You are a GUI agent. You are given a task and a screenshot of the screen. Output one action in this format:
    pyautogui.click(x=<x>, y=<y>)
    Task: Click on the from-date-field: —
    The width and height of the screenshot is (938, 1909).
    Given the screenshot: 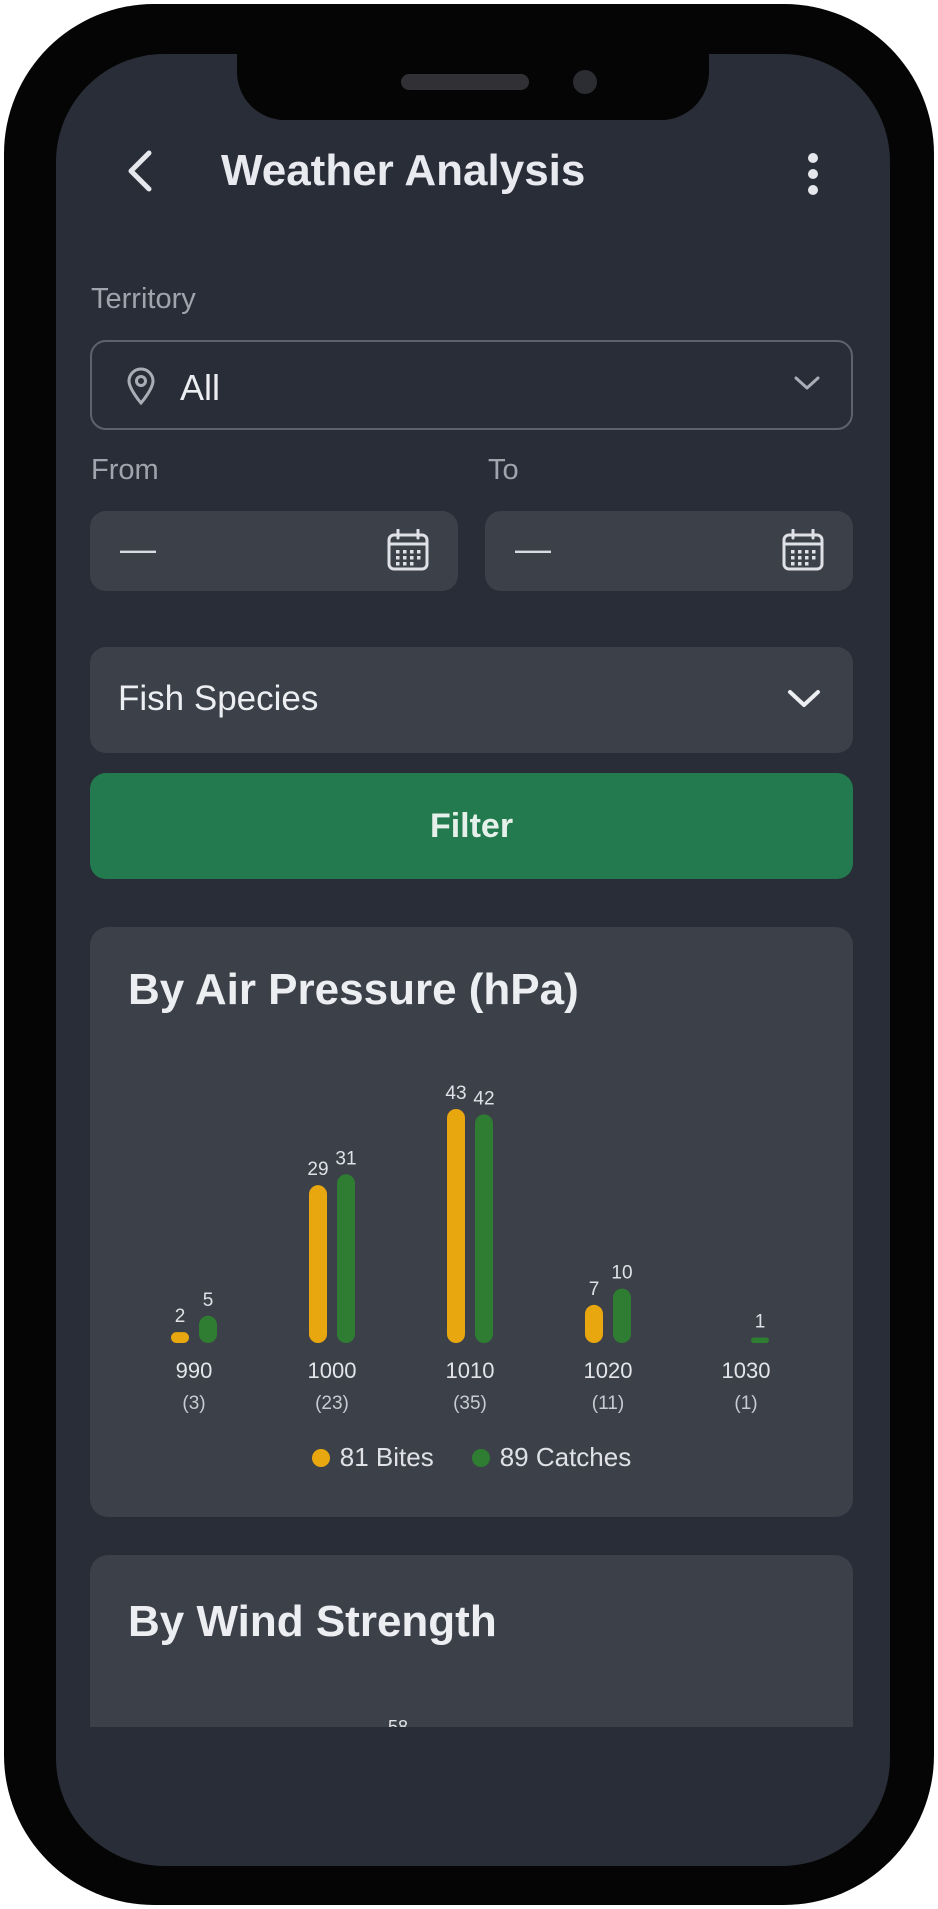 What is the action you would take?
    pyautogui.click(x=274, y=551)
    